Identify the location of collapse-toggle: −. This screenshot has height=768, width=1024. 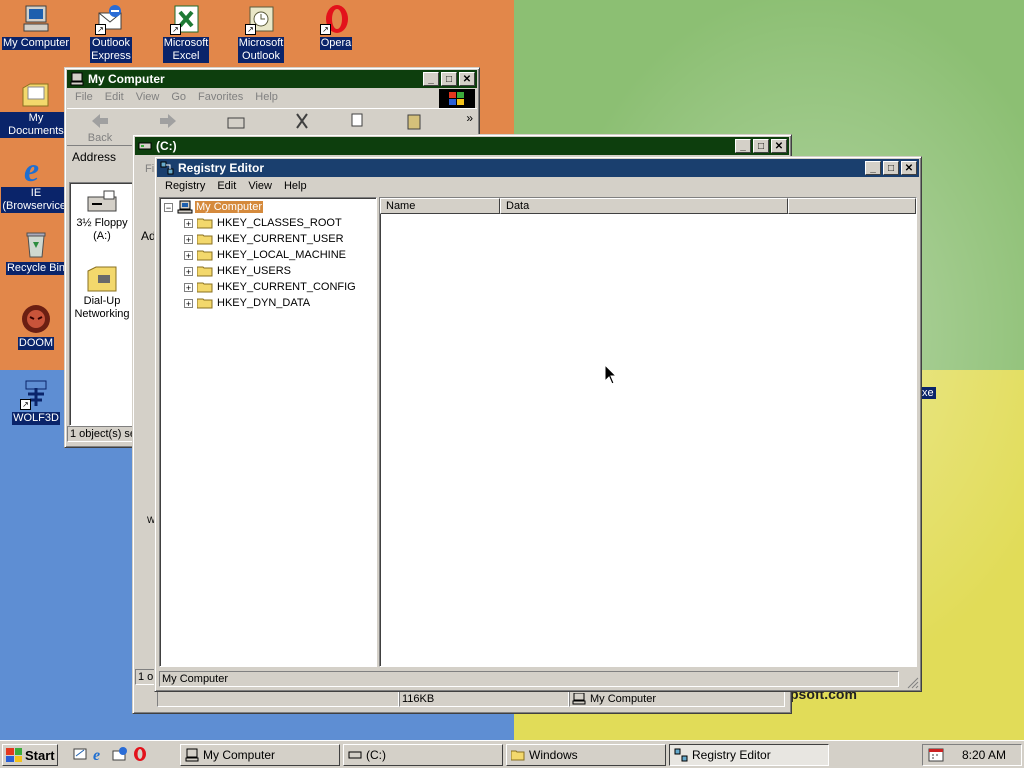
(168, 207).